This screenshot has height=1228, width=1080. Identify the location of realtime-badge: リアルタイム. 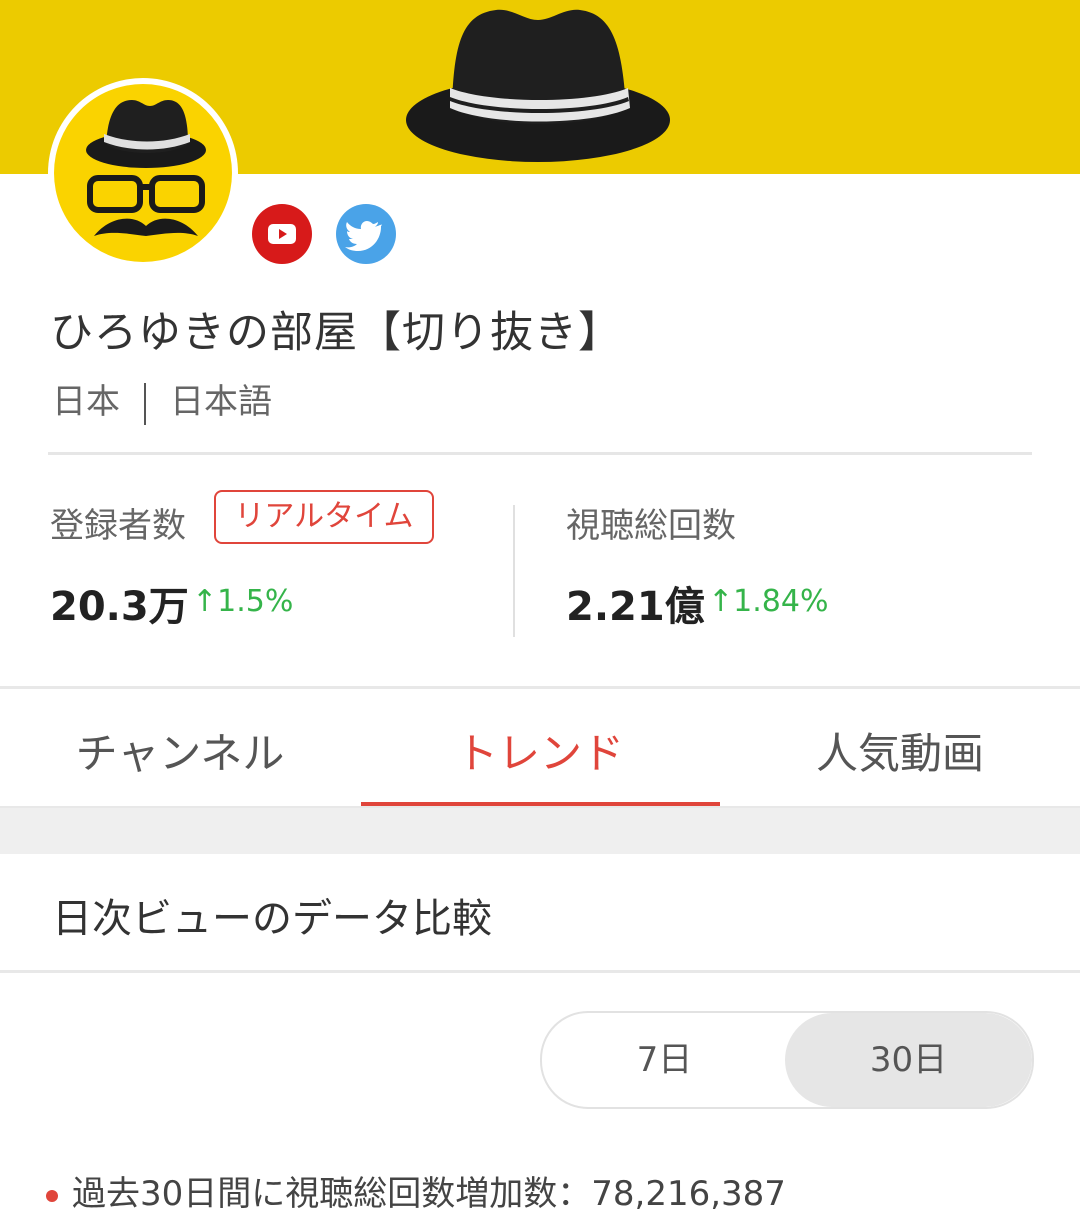
(324, 517).